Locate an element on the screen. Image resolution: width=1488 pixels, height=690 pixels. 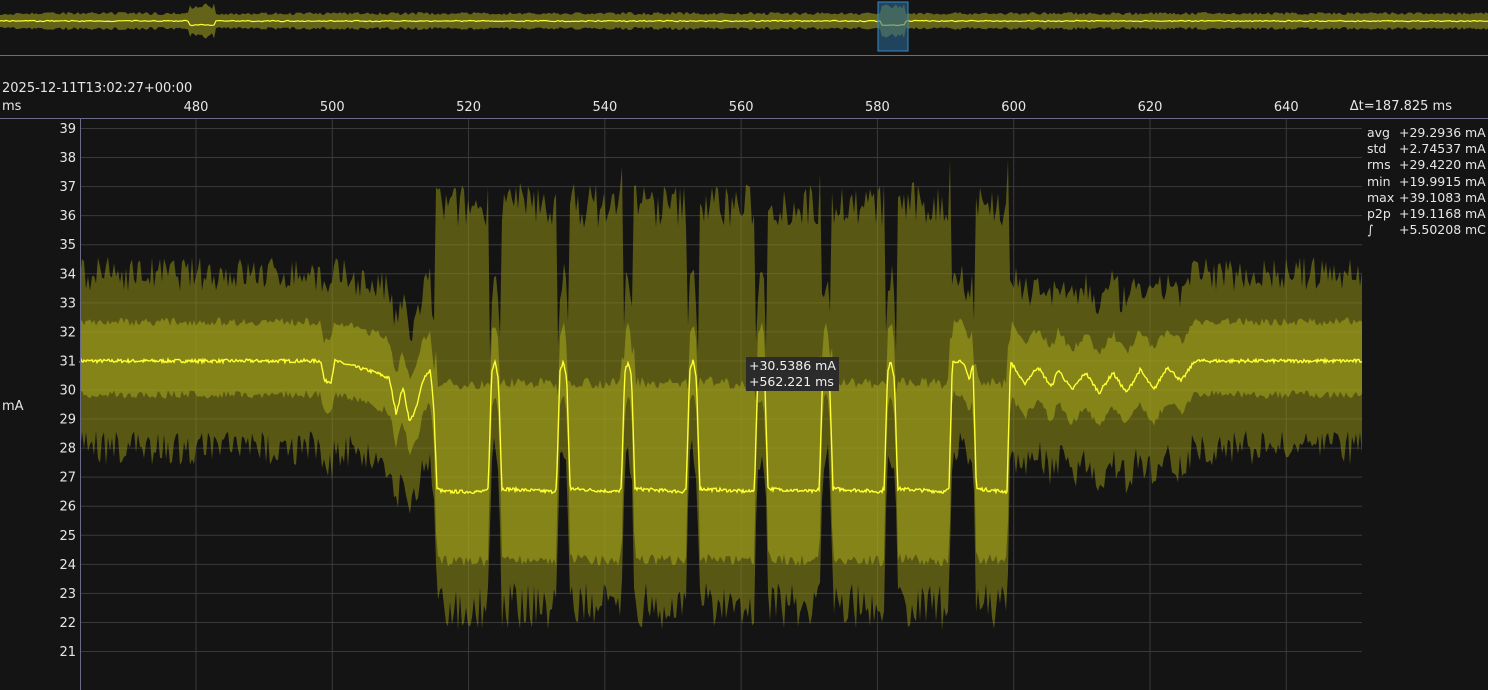
x-tick-label: 620 is located at coordinates (1150, 107).